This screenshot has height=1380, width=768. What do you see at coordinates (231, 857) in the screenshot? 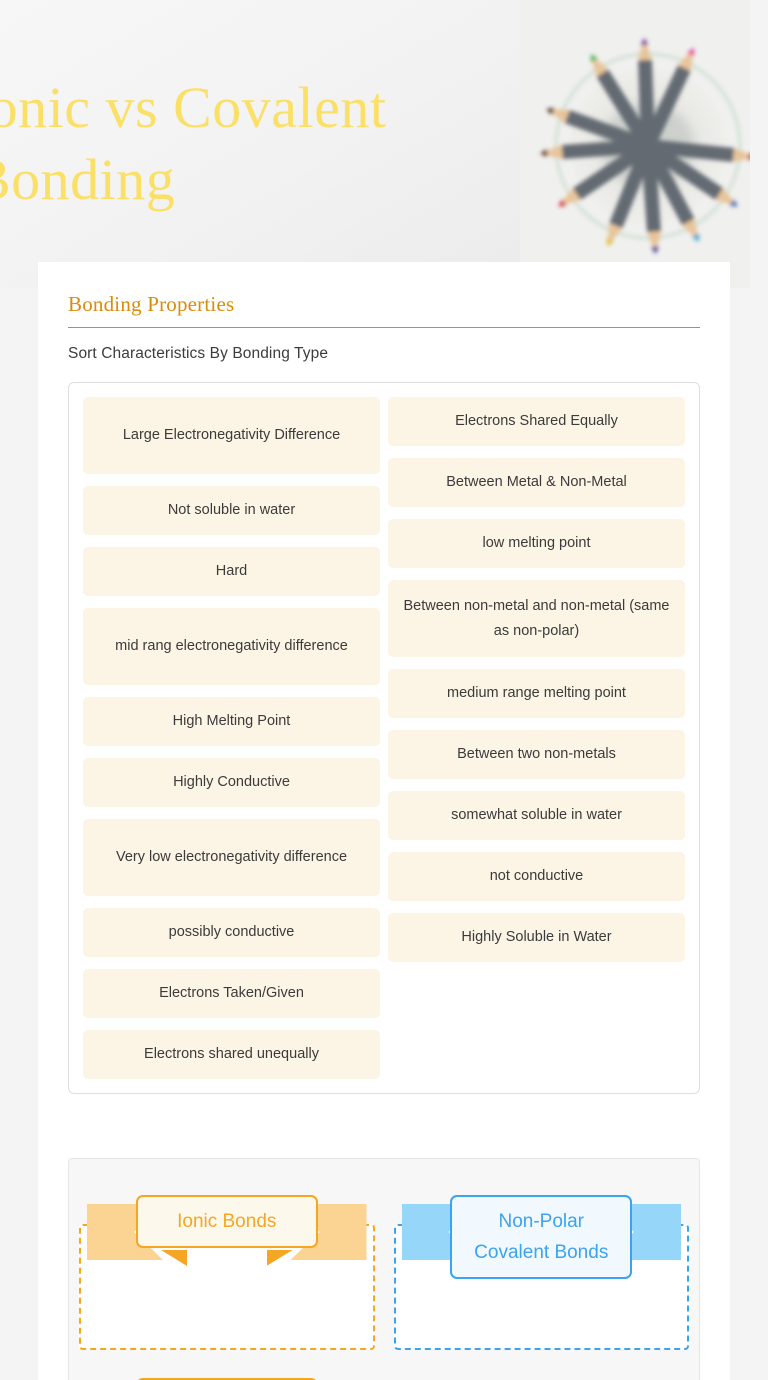
I see `characteristic-tile: Very low electronegativity difference` at bounding box center [231, 857].